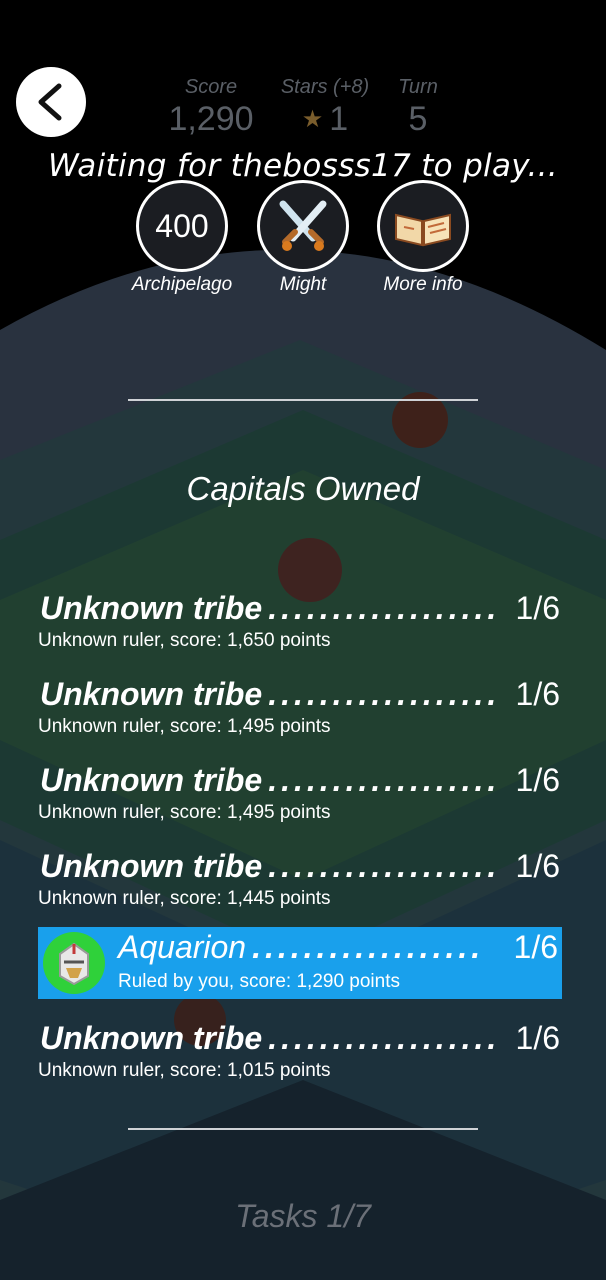 The width and height of the screenshot is (606, 1280). I want to click on might-badge: Might, so click(303, 238).